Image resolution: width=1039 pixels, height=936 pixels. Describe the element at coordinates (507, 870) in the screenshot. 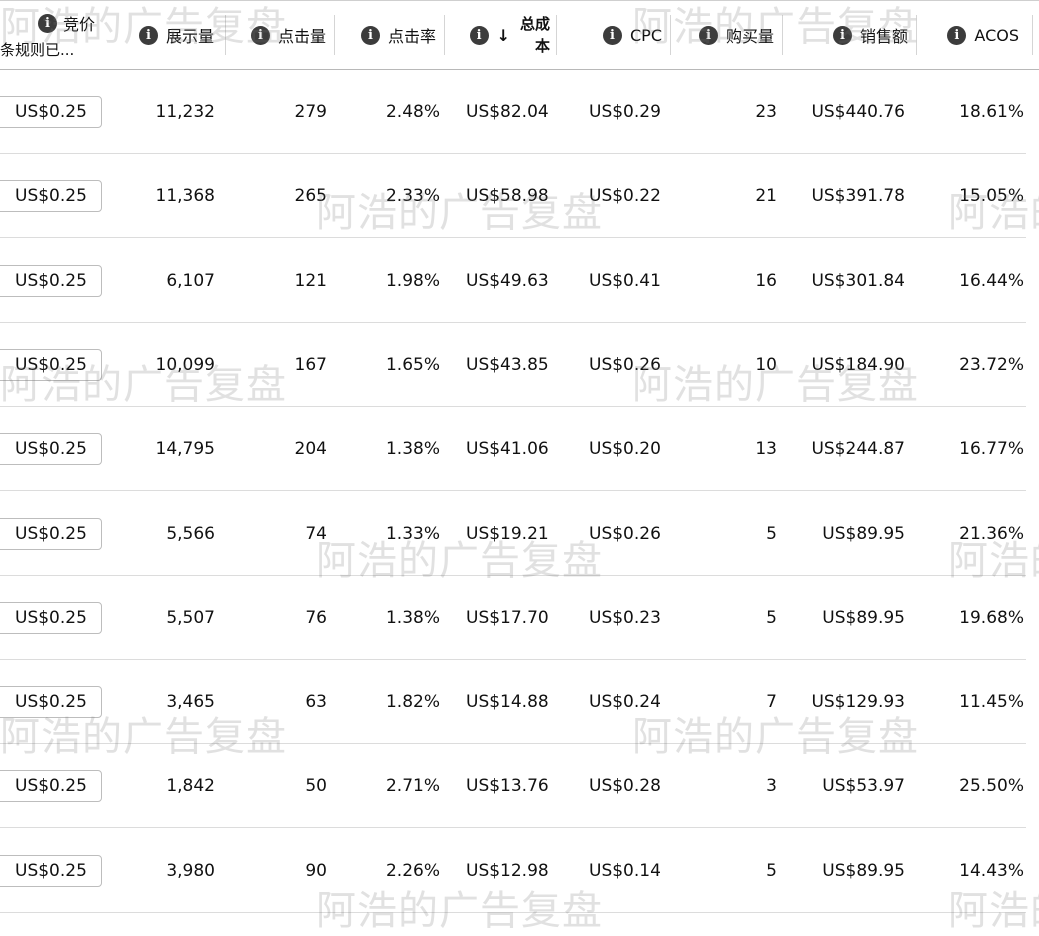

I see `total-cost-cell: US$12.98` at that location.